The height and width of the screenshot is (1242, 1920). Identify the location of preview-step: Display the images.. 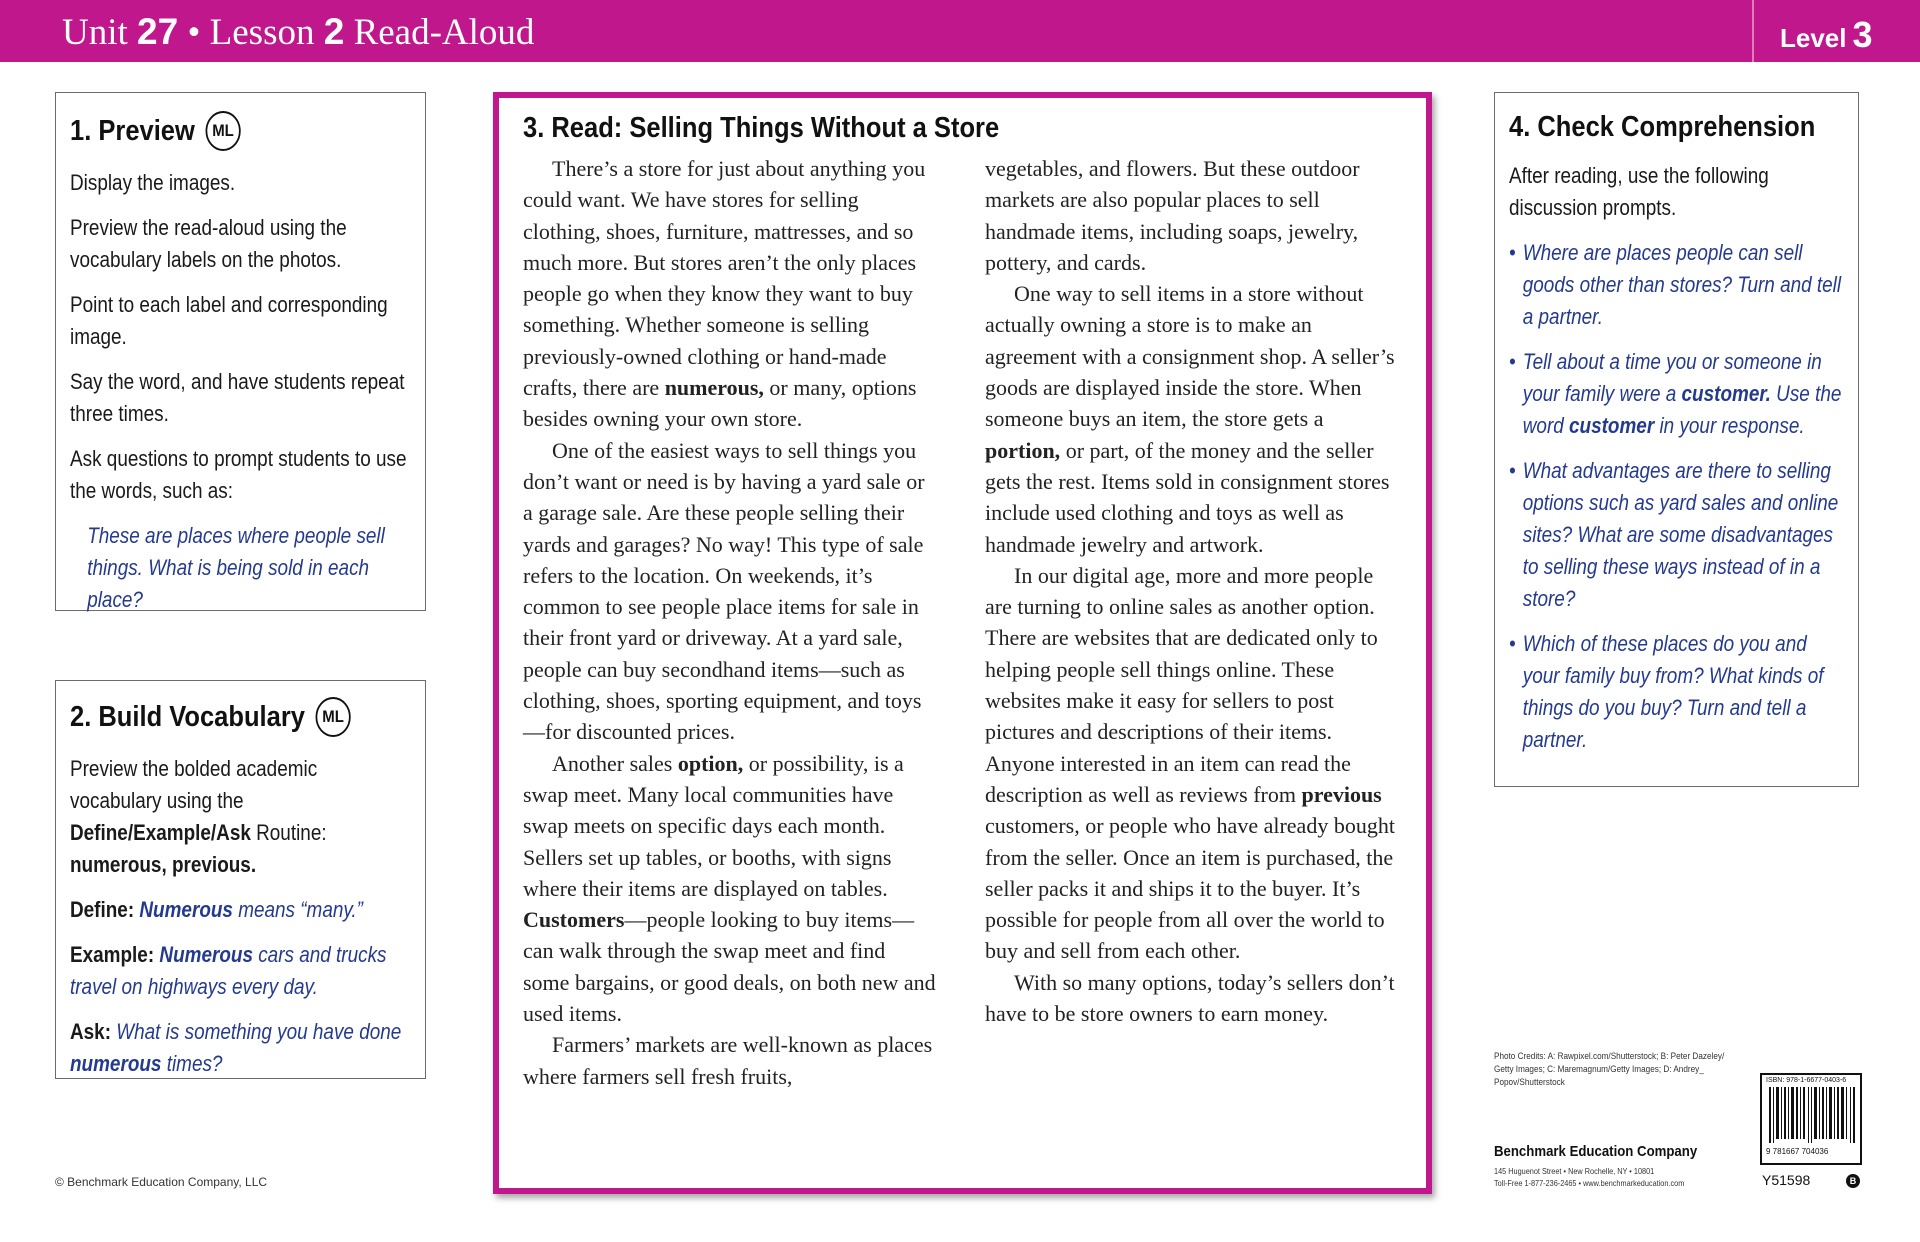
(153, 182).